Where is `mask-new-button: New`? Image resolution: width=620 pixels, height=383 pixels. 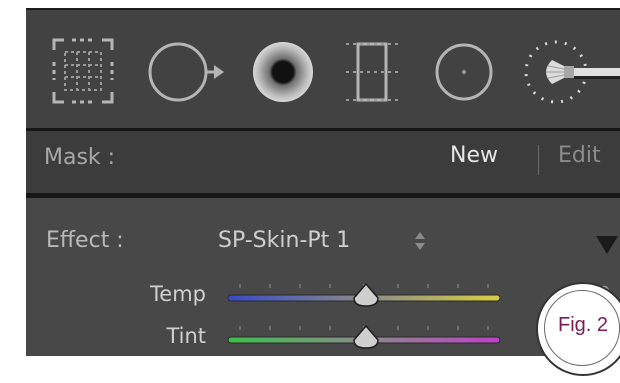
mask-new-button: New is located at coordinates (474, 155).